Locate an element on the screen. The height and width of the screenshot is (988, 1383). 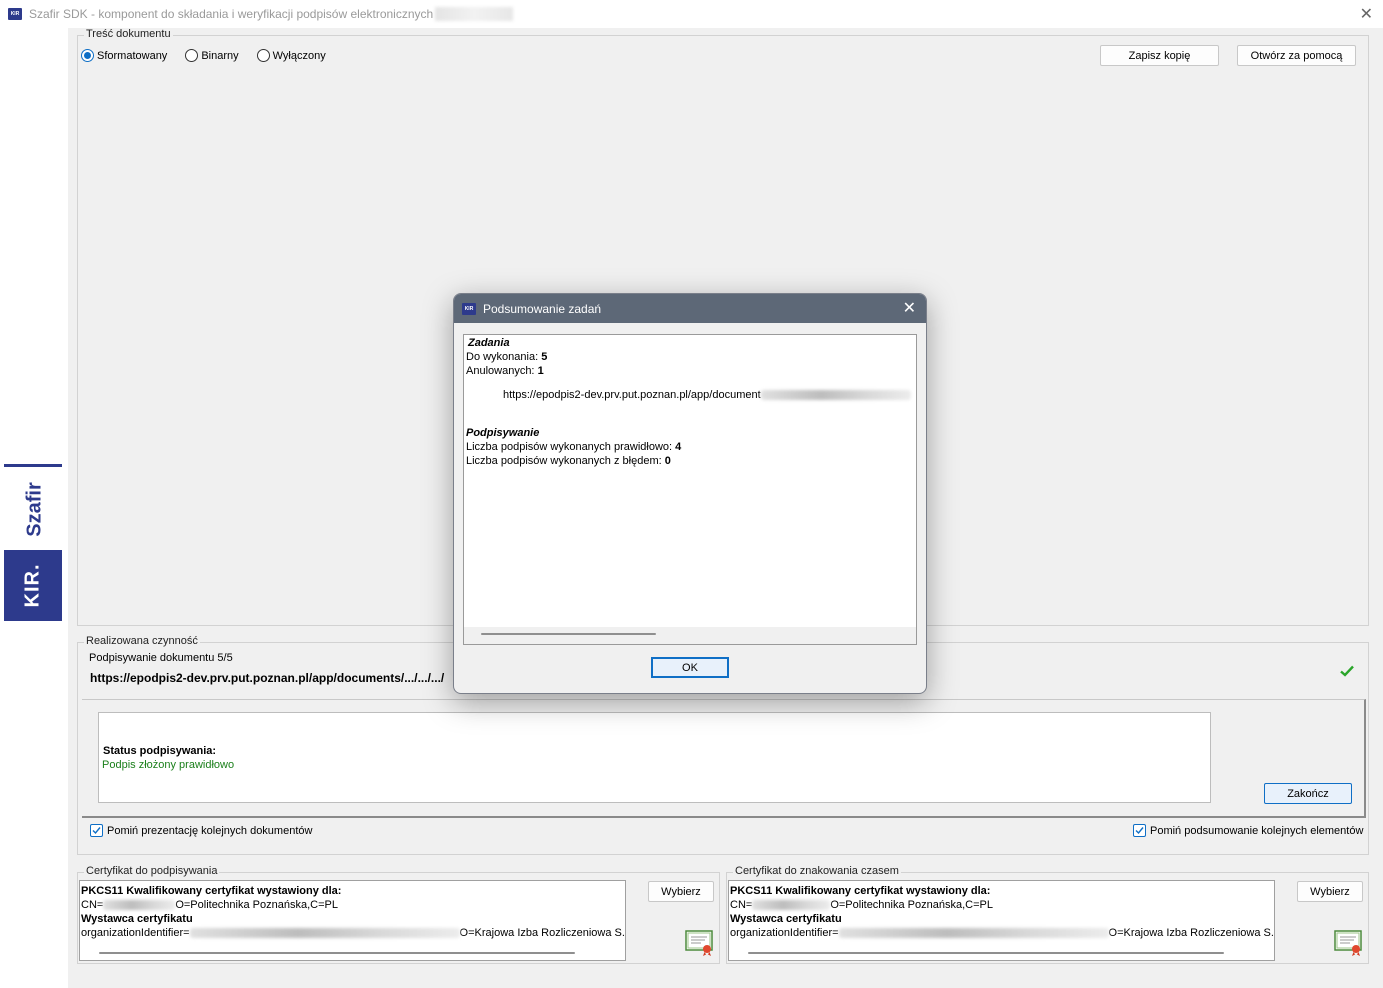
signing-cert-choose-button: Wybierz is located at coordinates (681, 891).